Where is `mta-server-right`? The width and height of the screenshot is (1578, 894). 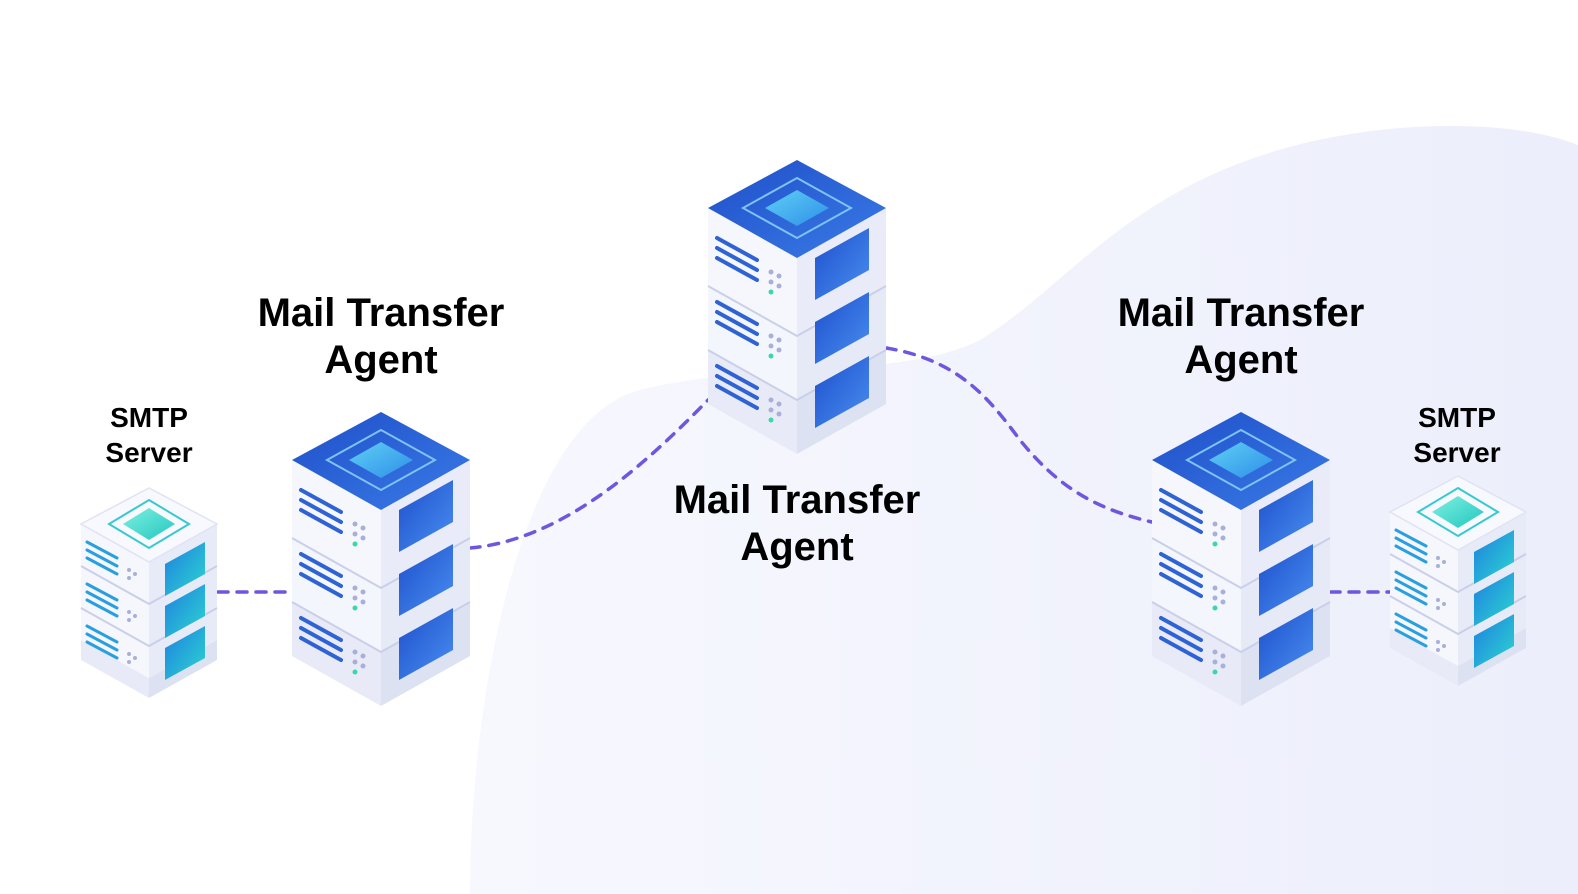
mta-server-right is located at coordinates (1241, 559).